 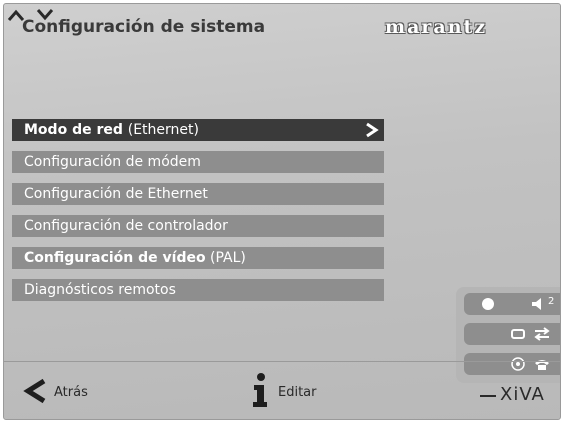 What do you see at coordinates (512, 304) in the screenshot?
I see `status-row-playback: 2` at bounding box center [512, 304].